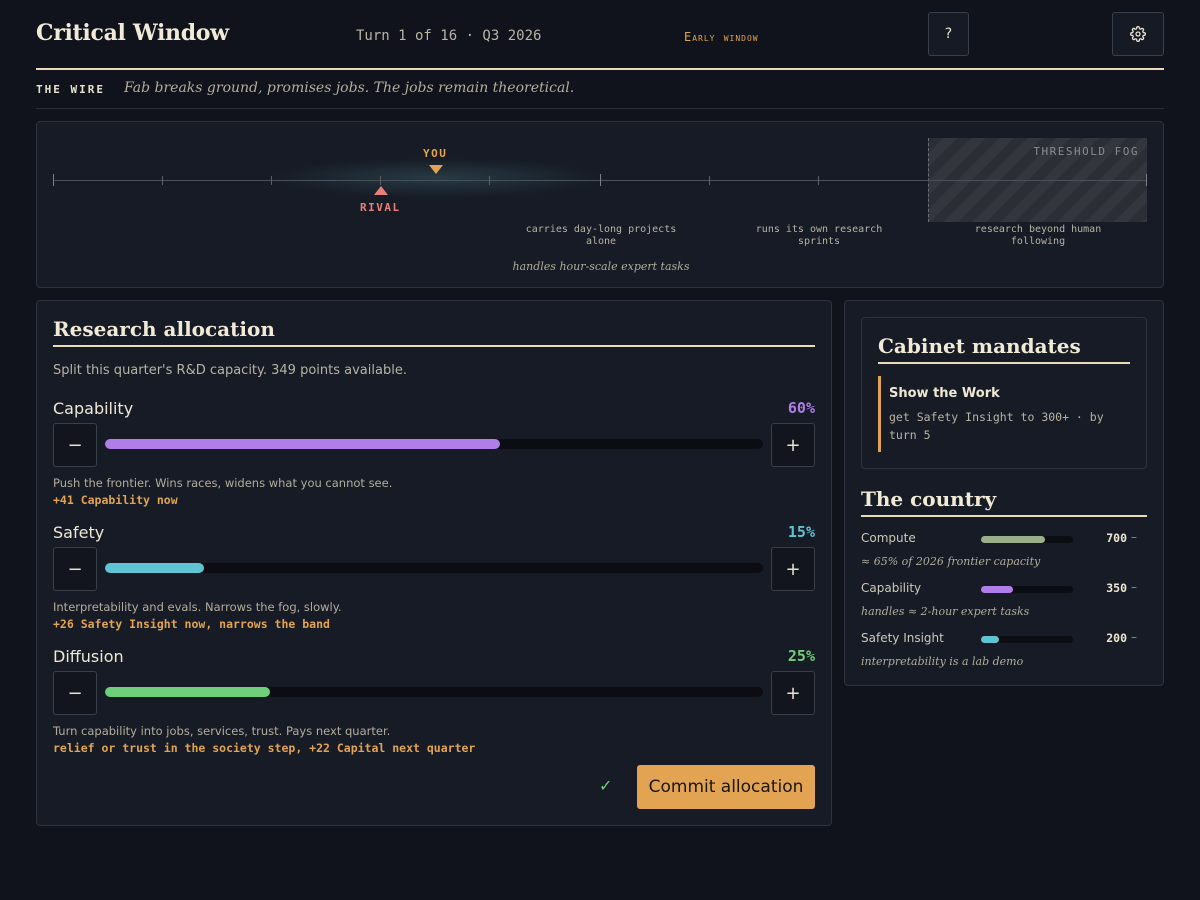  Describe the element at coordinates (942, 661) in the screenshot. I see `stat-note: interpretability is a lab demo` at that location.